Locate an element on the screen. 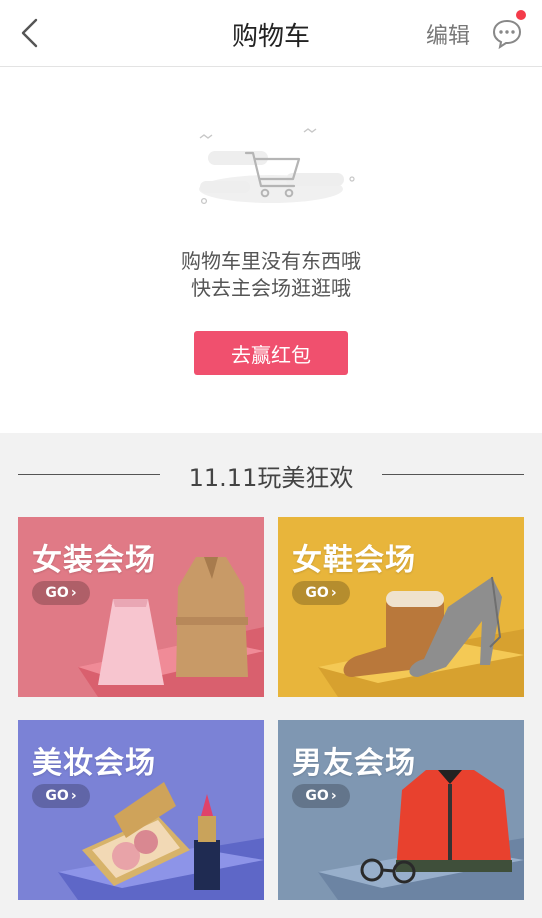  promo-section-title: 11.11玩美狂欢 is located at coordinates (271, 478).